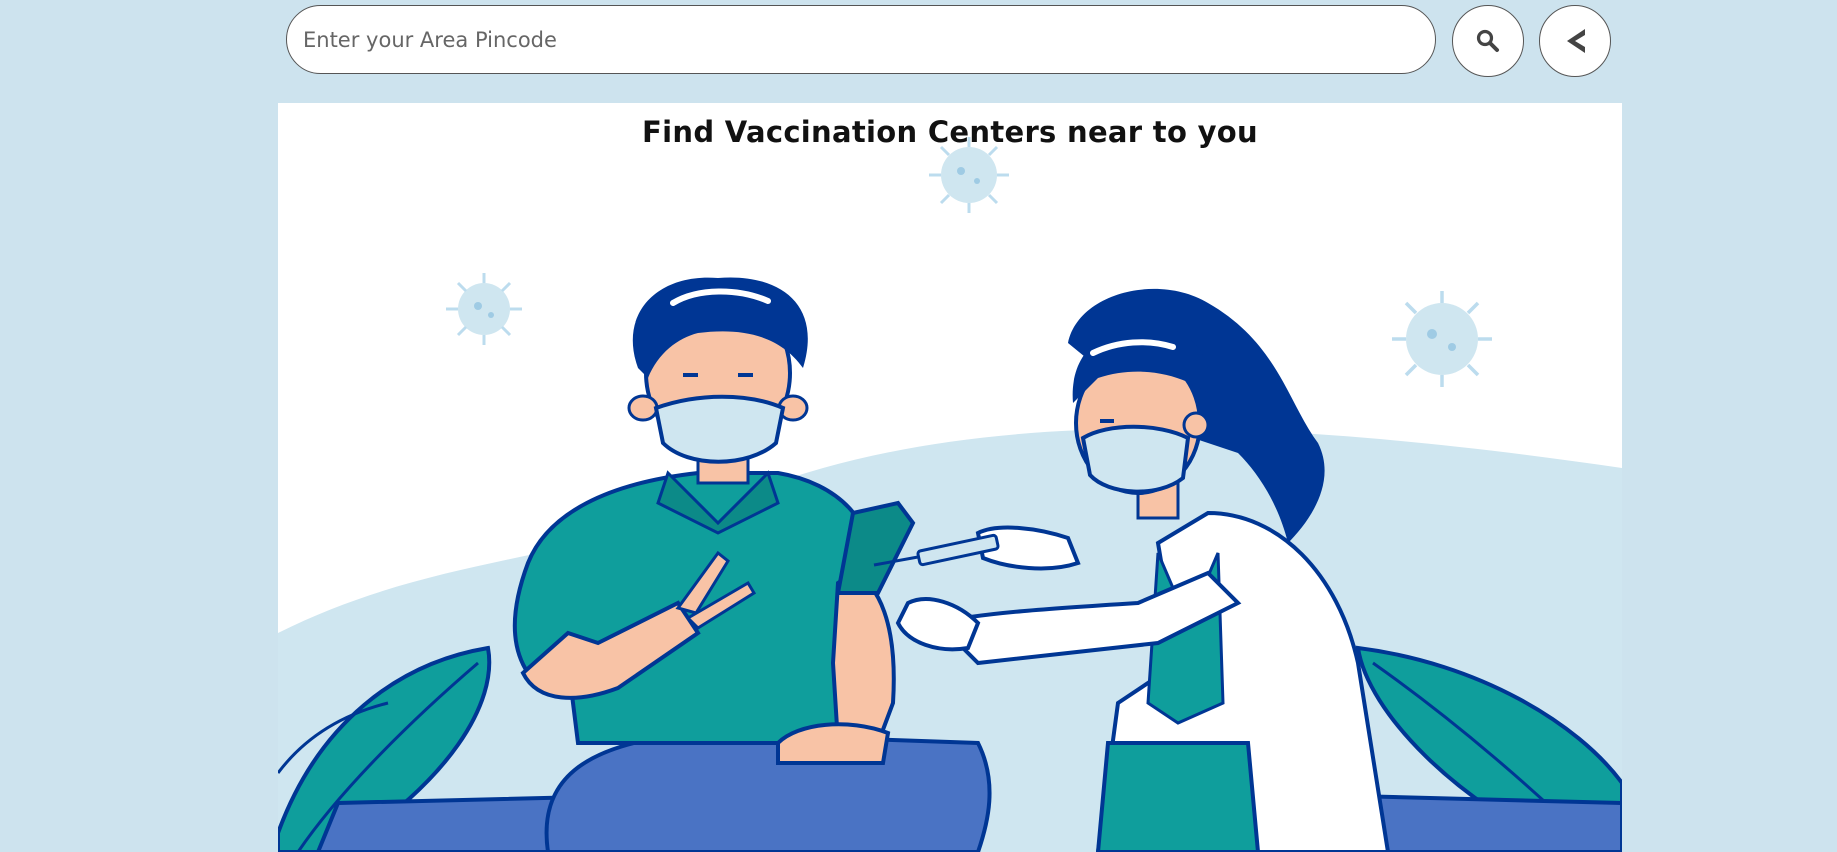  What do you see at coordinates (868, 39) in the screenshot?
I see `pincode-input` at bounding box center [868, 39].